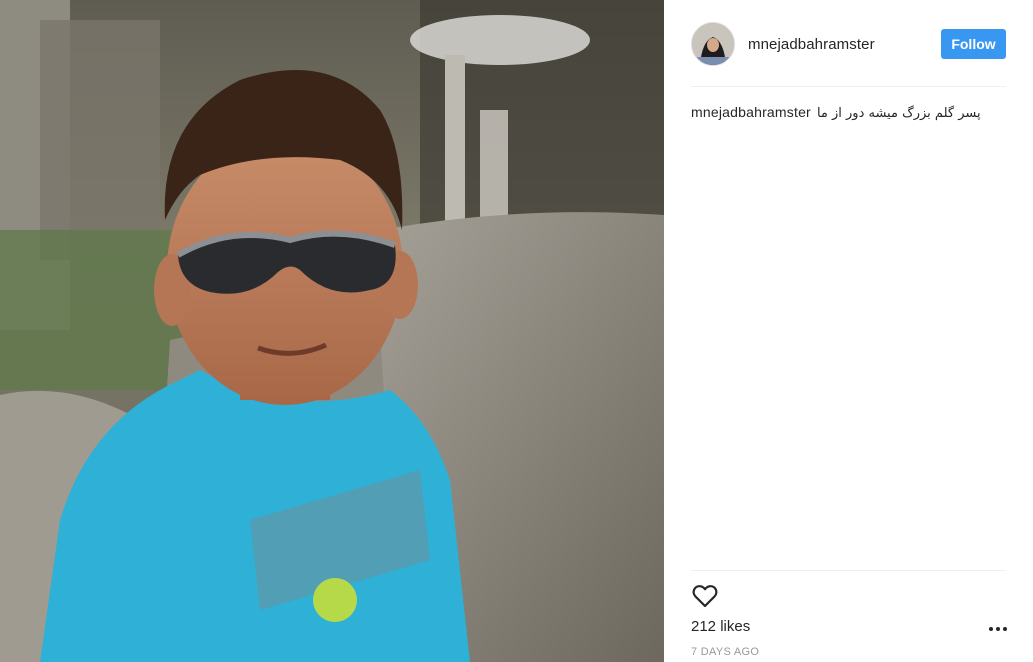  I want to click on actions-divider, so click(848, 570).